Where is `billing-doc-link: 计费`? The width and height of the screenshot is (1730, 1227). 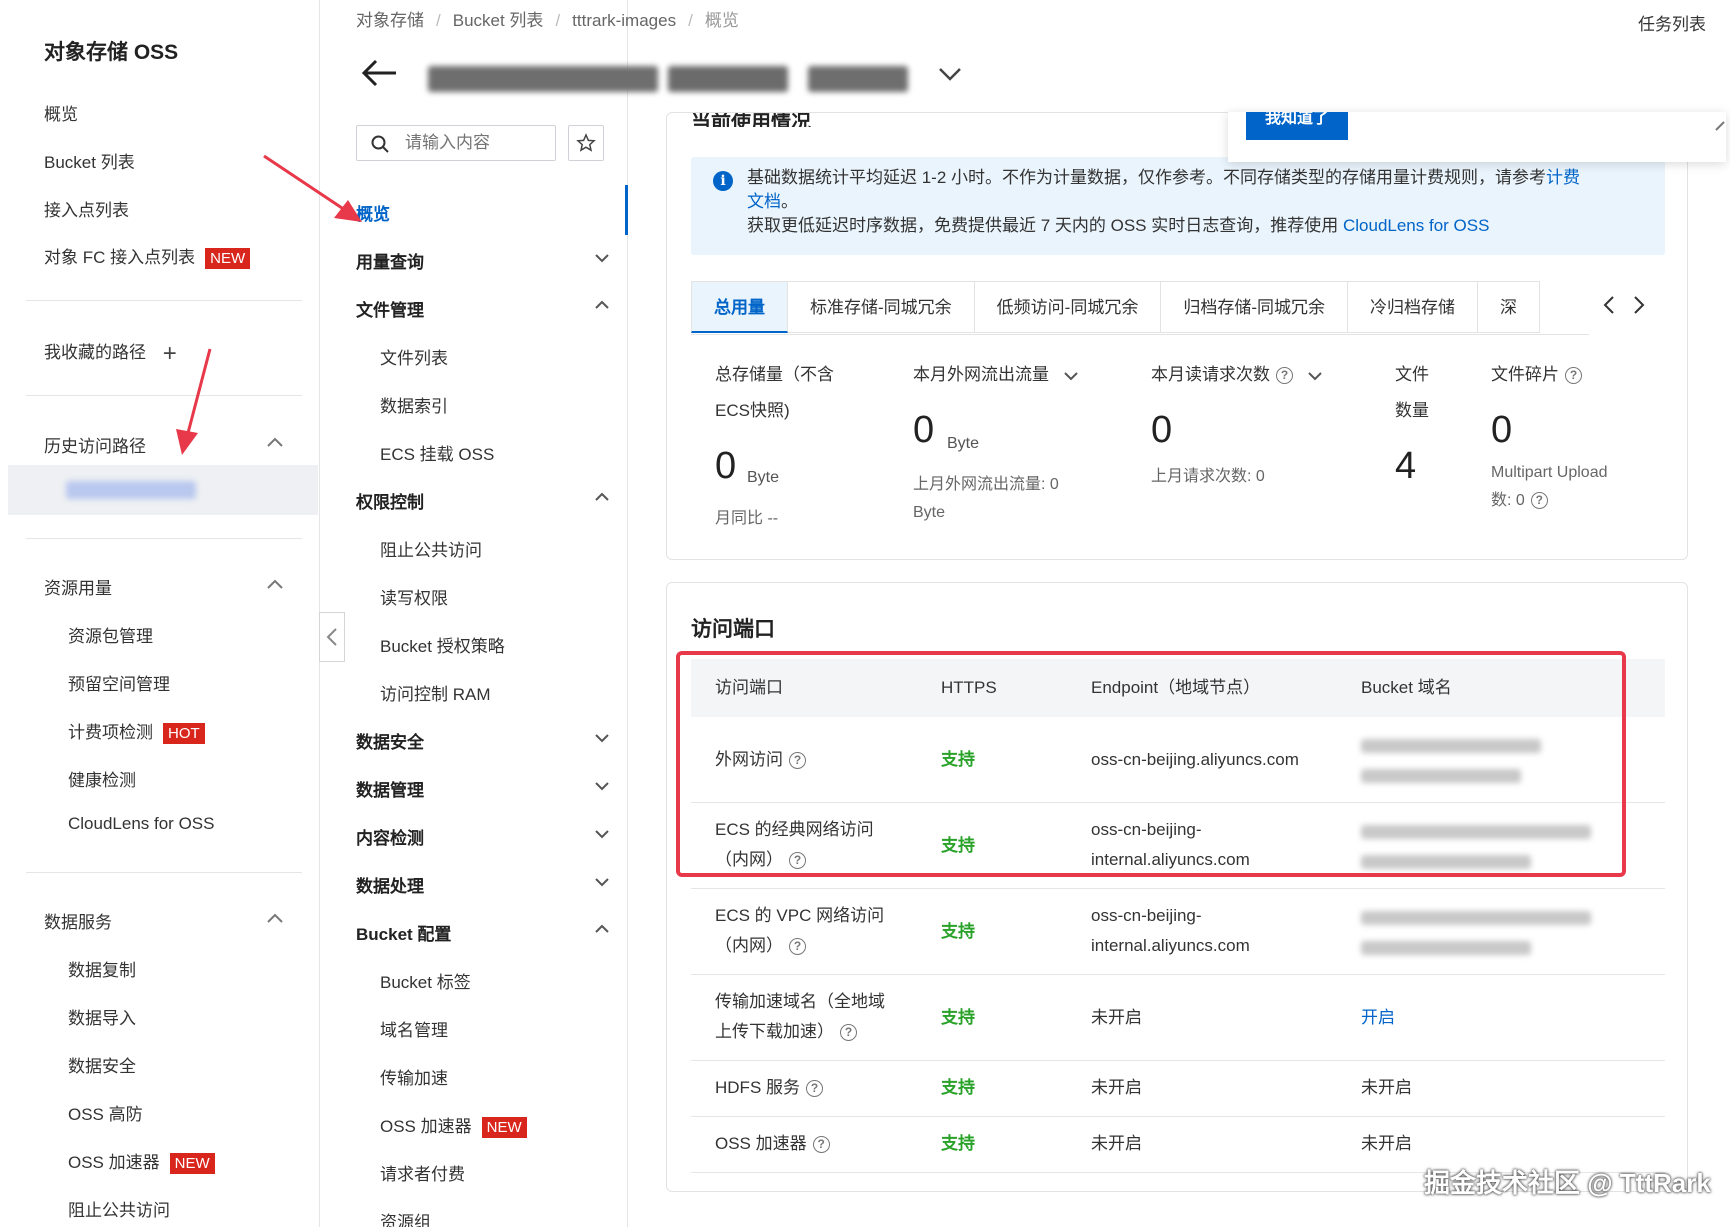 billing-doc-link: 计费 is located at coordinates (1563, 177).